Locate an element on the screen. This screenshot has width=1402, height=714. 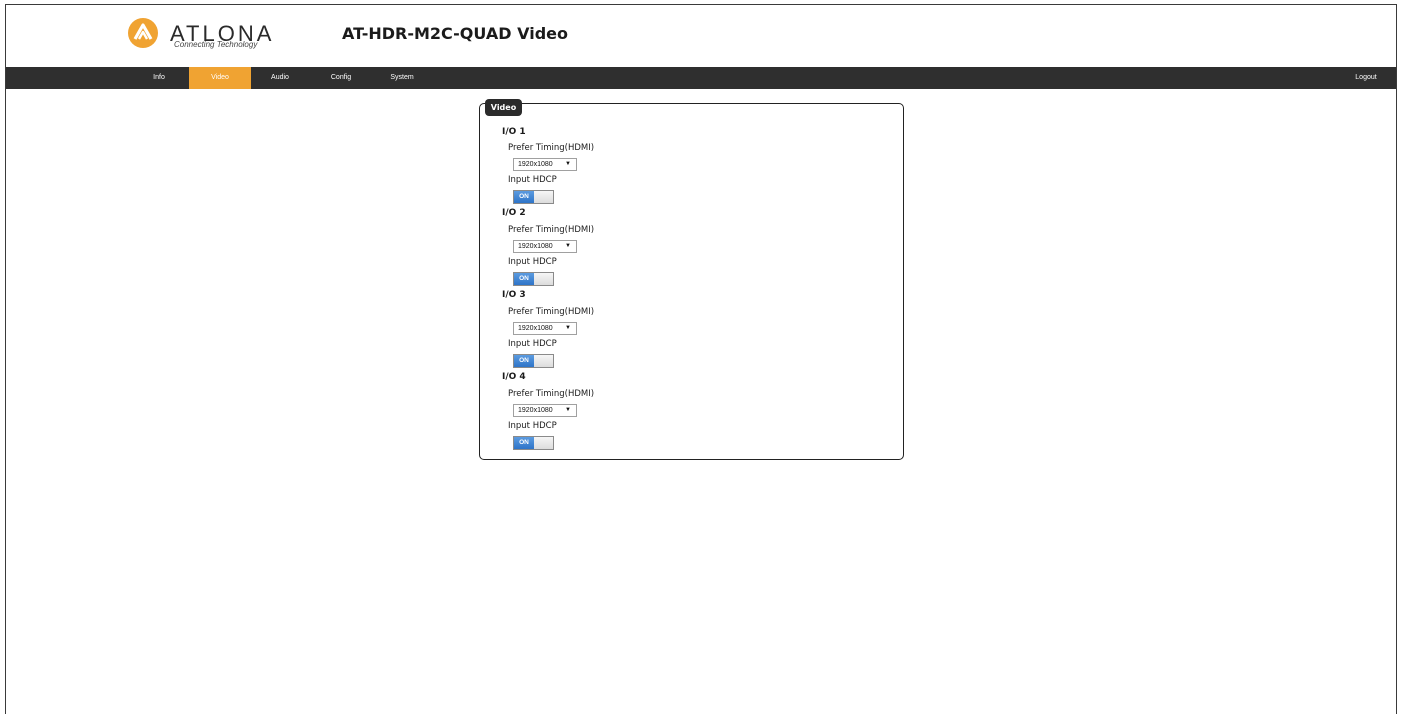
io-label: I/O 1 is located at coordinates (514, 132).